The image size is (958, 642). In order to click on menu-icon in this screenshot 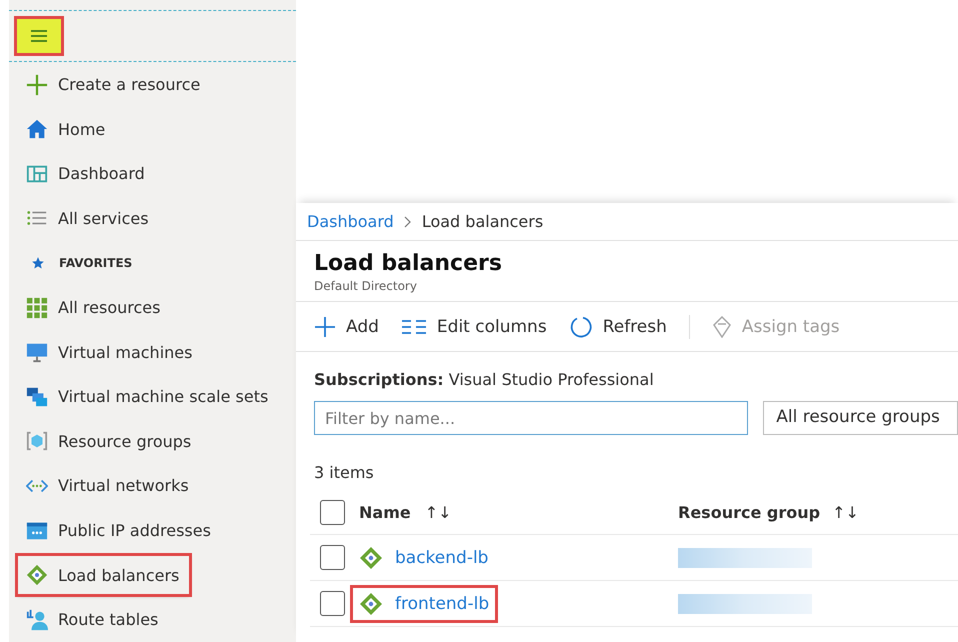, I will do `click(39, 36)`.